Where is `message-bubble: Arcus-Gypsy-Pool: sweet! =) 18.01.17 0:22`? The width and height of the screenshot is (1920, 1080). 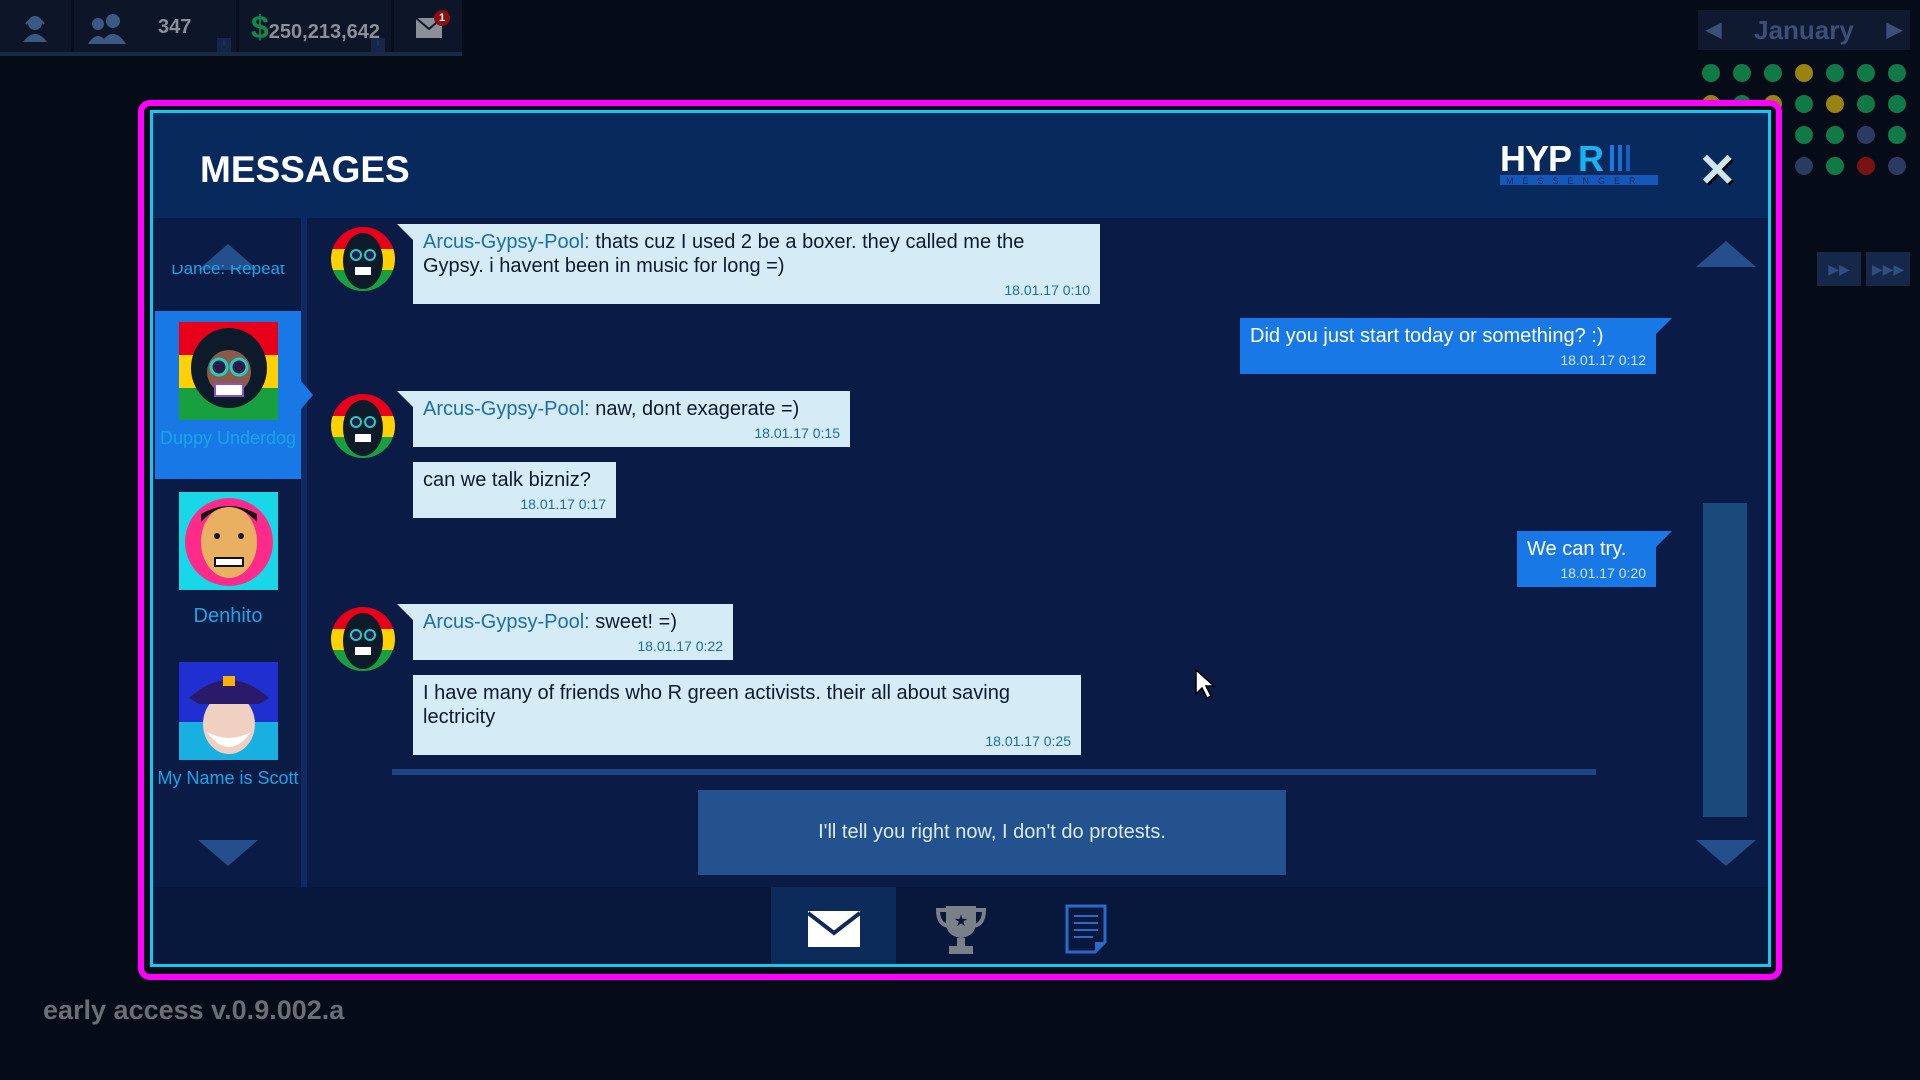 message-bubble: Arcus-Gypsy-Pool: sweet! =) 18.01.17 0:22 is located at coordinates (565, 632).